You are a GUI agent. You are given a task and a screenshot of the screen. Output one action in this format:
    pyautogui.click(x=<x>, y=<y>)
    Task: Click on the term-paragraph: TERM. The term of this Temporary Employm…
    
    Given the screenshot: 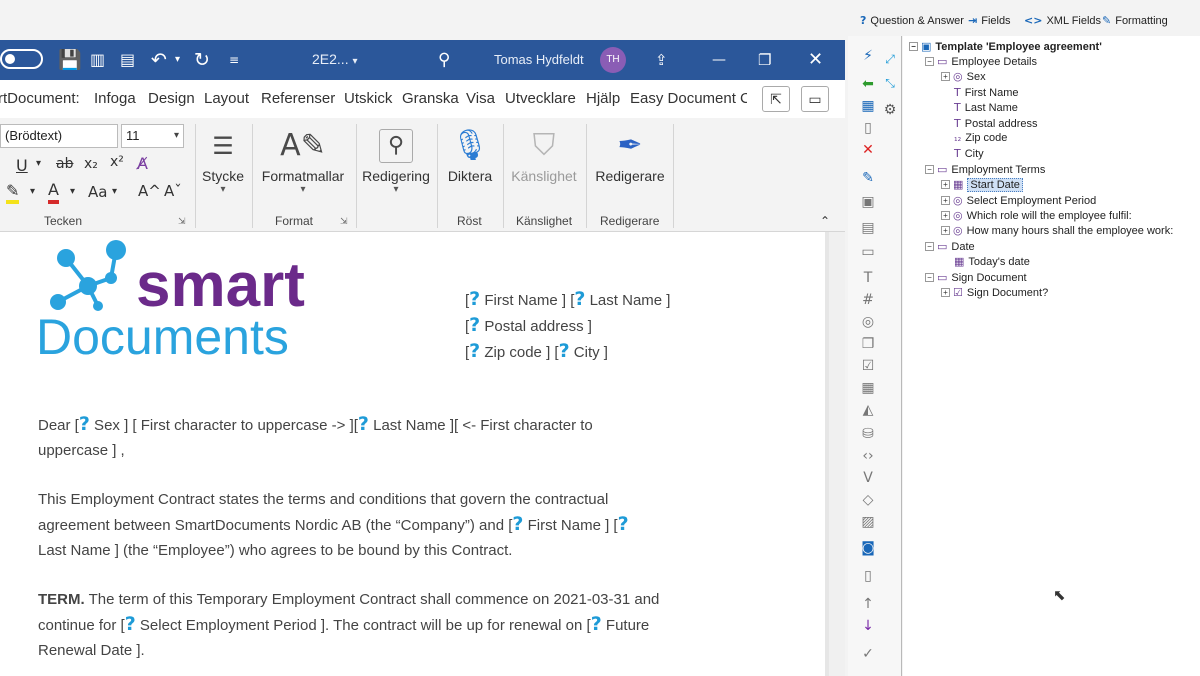 What is the action you would take?
    pyautogui.click(x=388, y=625)
    